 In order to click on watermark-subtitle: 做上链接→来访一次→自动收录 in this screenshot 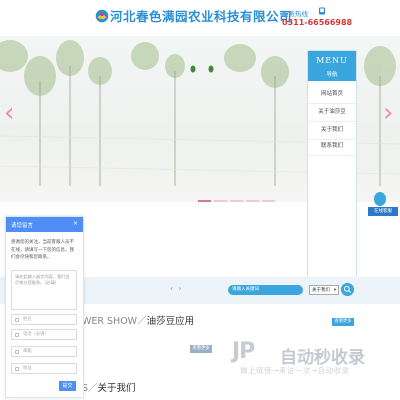, I will do `click(295, 370)`.